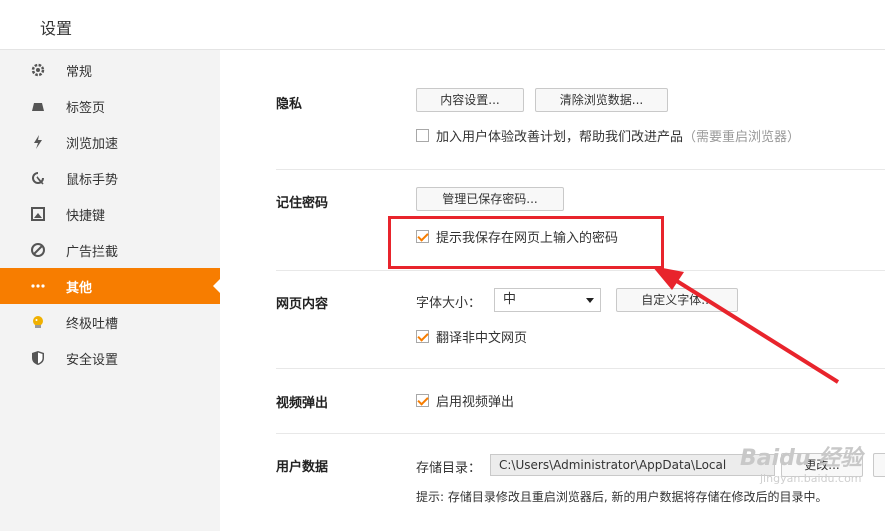  I want to click on watermark-logo: Baidu 经验, so click(801, 458).